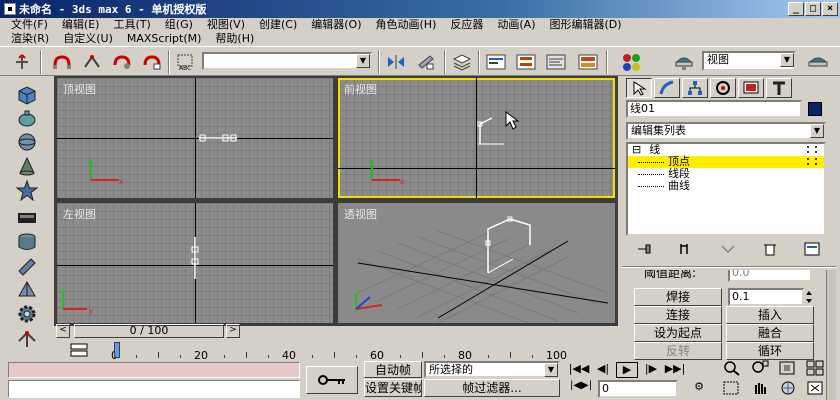 This screenshot has height=400, width=840. I want to click on viewport-front: 前视图 z x, so click(476, 138).